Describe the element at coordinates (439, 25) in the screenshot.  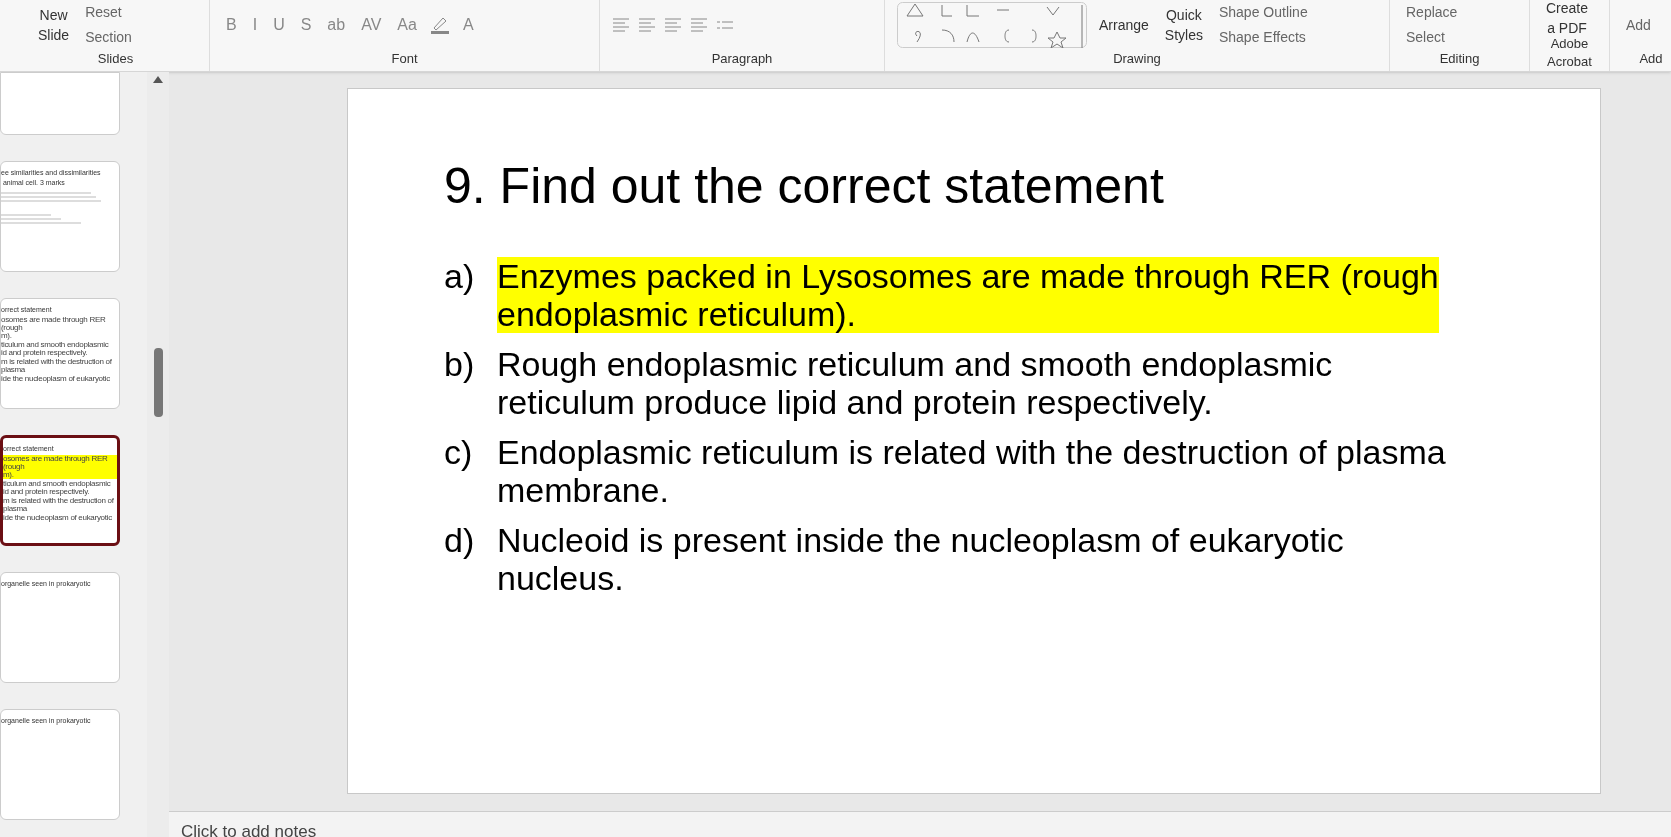
I see `highlighter-icon` at that location.